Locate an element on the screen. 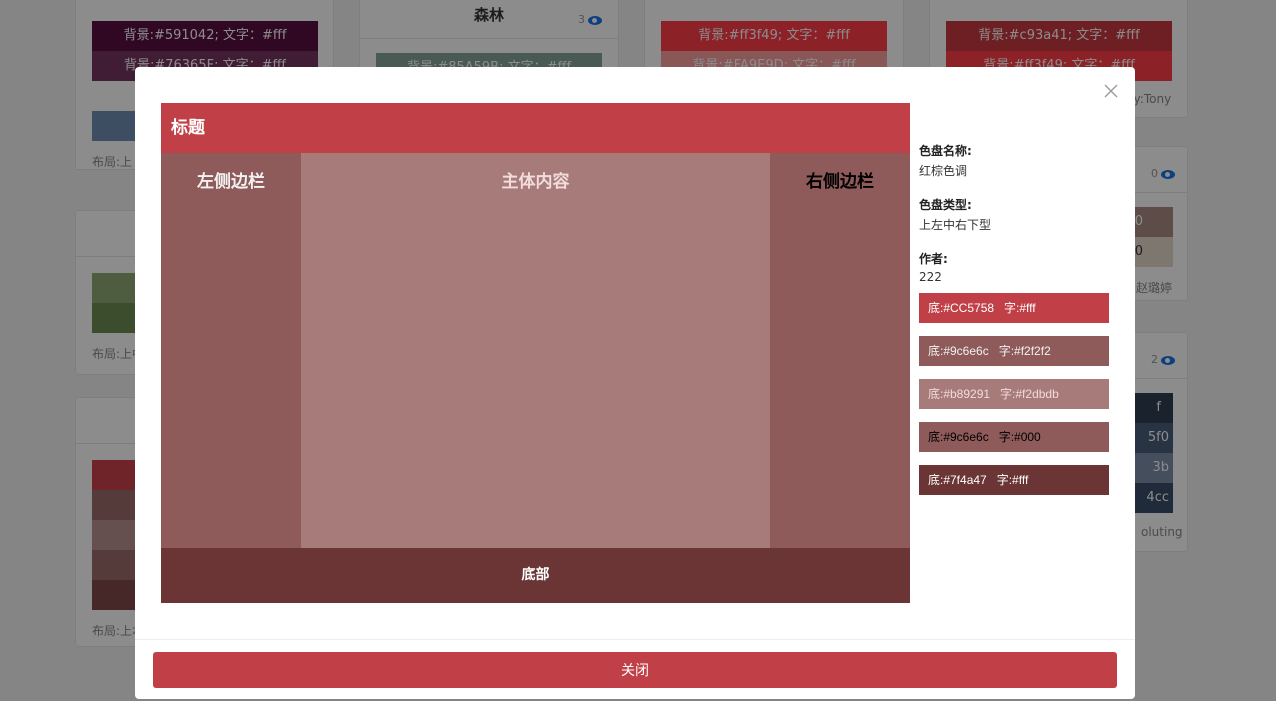  preview-left-sidebar: 左侧边栏 is located at coordinates (231, 350).